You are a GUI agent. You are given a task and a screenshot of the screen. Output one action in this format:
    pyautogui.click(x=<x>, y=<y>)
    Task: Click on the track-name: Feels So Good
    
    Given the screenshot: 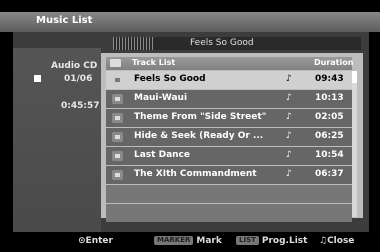 What is the action you would take?
    pyautogui.click(x=170, y=79)
    